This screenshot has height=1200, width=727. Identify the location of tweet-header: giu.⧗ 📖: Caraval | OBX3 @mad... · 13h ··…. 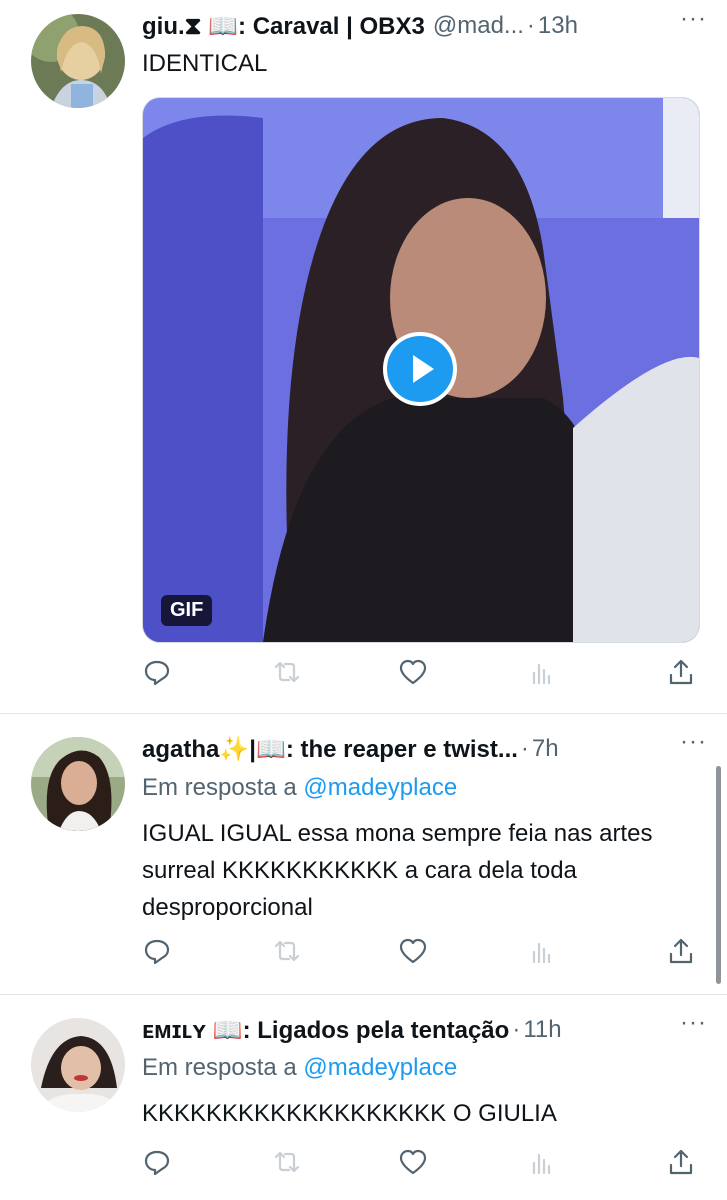
(424, 24).